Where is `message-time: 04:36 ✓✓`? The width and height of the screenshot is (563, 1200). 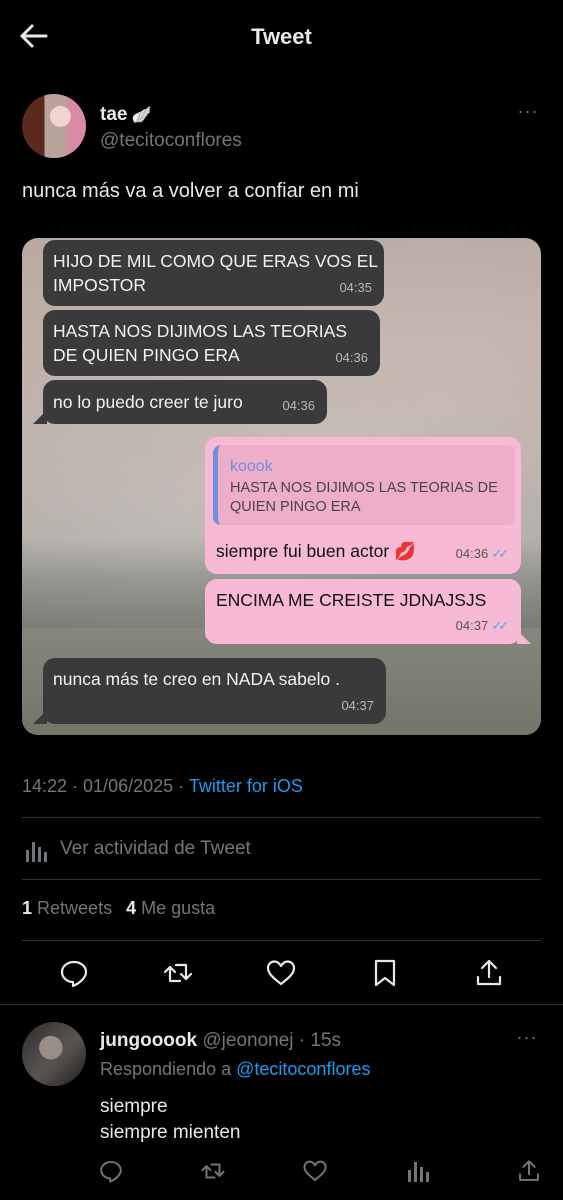
message-time: 04:36 ✓✓ is located at coordinates (482, 554).